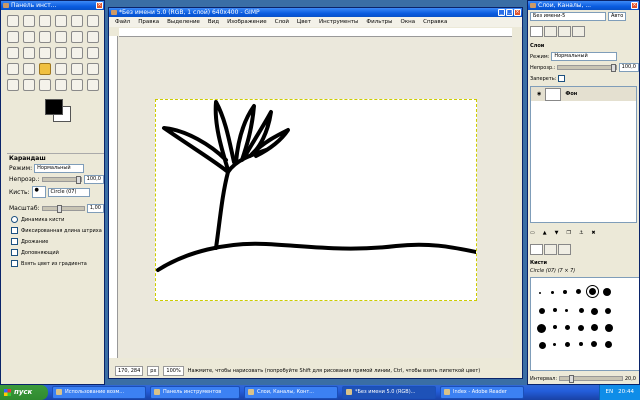 Image resolution: width=640 pixels, height=400 pixels. I want to click on lock-checkbox, so click(562, 78).